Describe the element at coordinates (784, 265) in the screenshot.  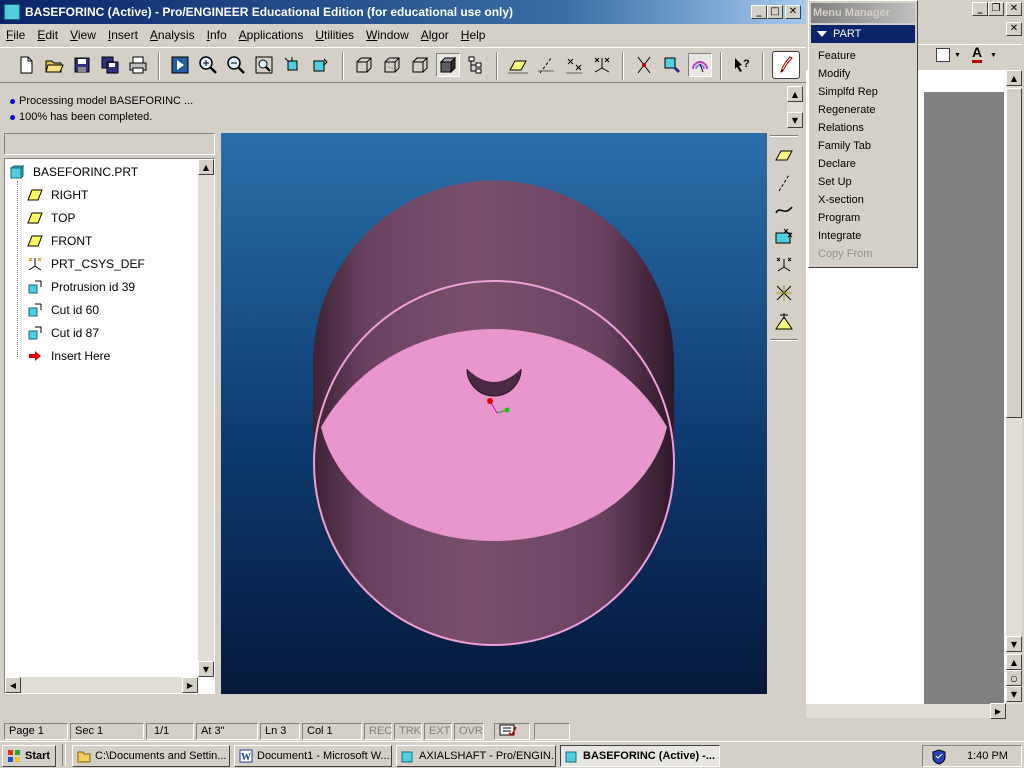
I see `coordinate-system-tool-icon` at that location.